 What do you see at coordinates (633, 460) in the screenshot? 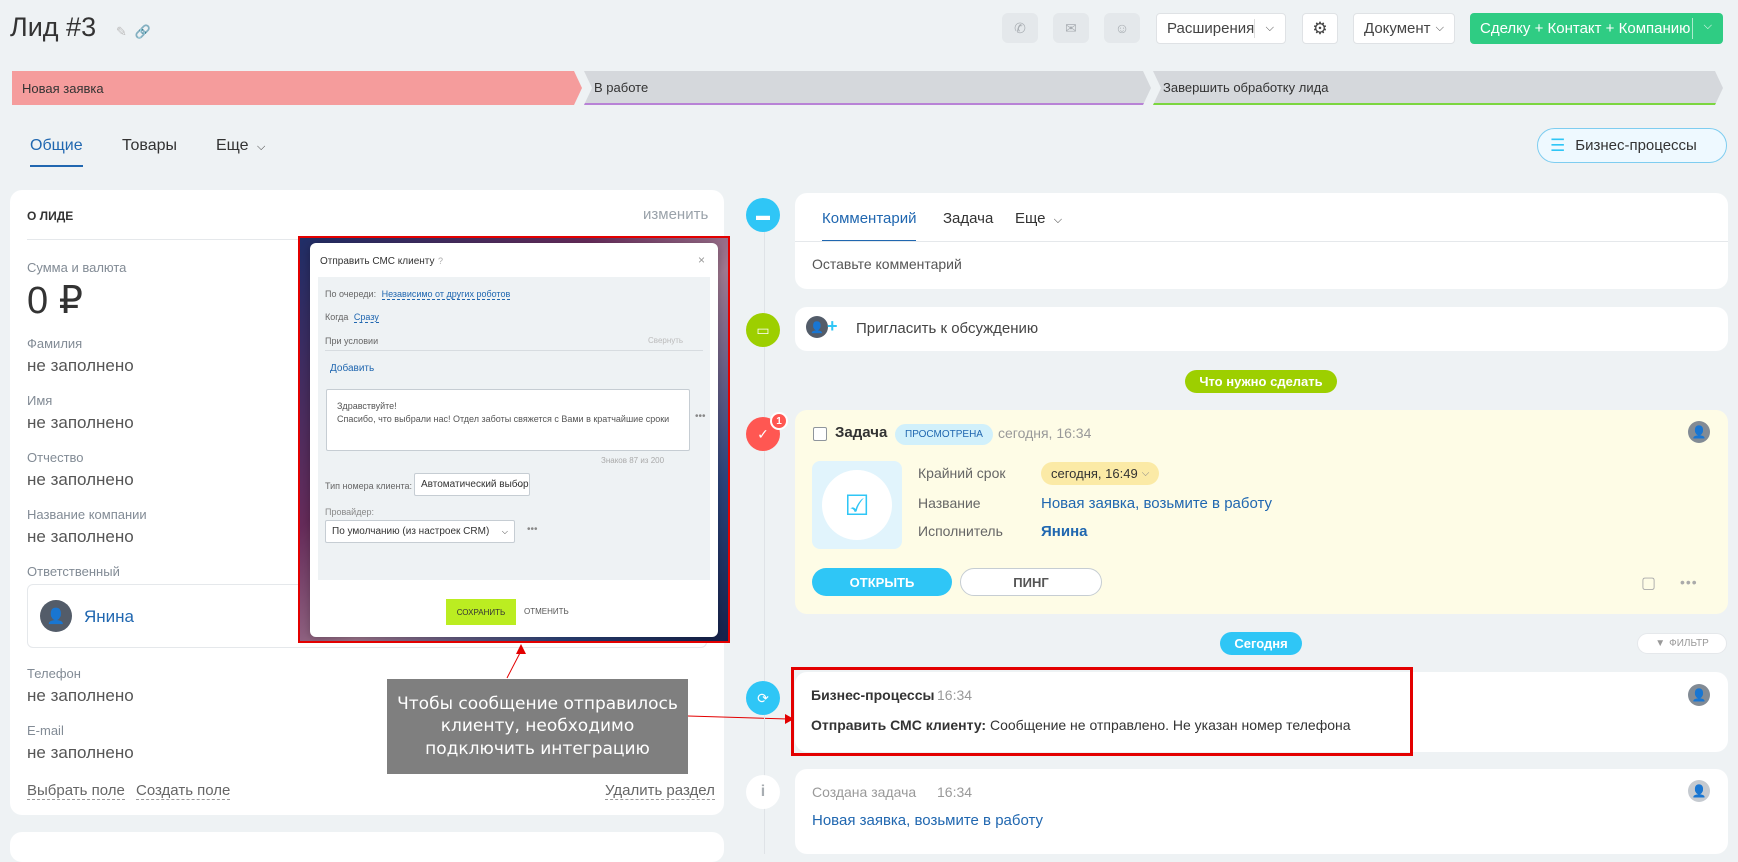
I see `char-counter: Знаков 87 из 200` at bounding box center [633, 460].